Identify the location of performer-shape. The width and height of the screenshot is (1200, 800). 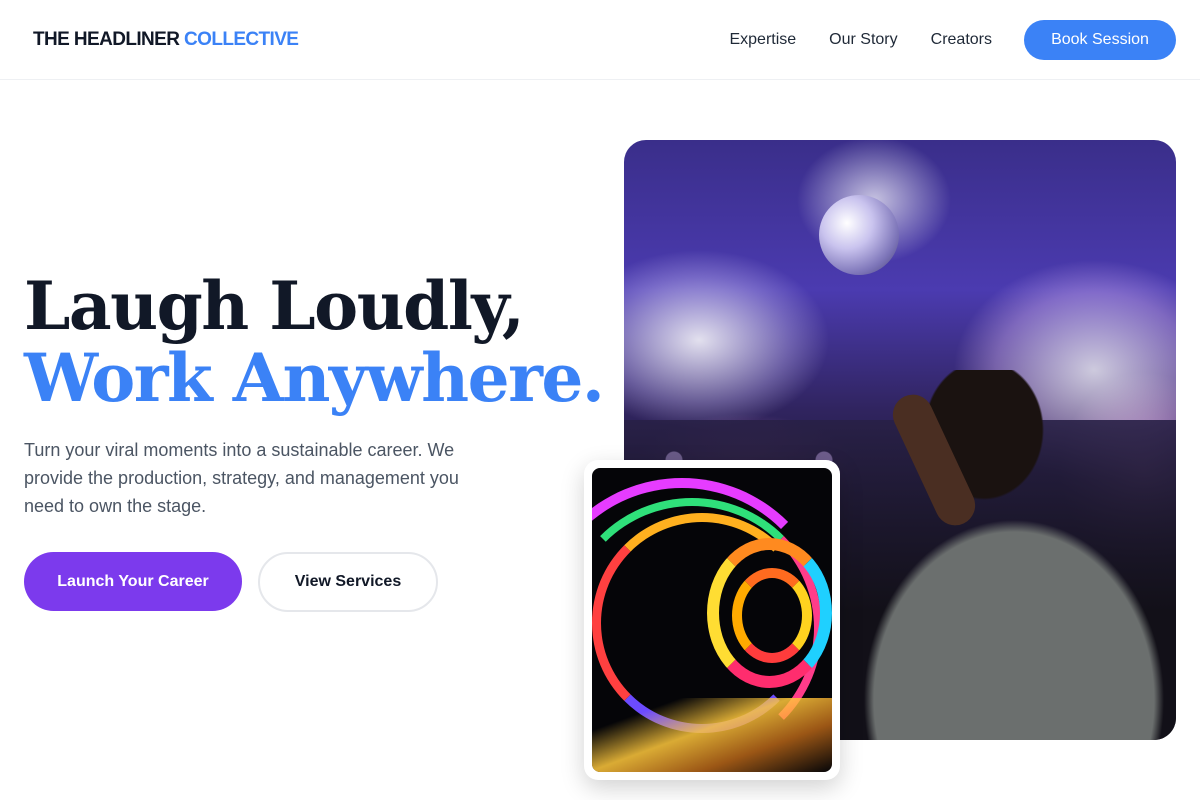
(1010, 555).